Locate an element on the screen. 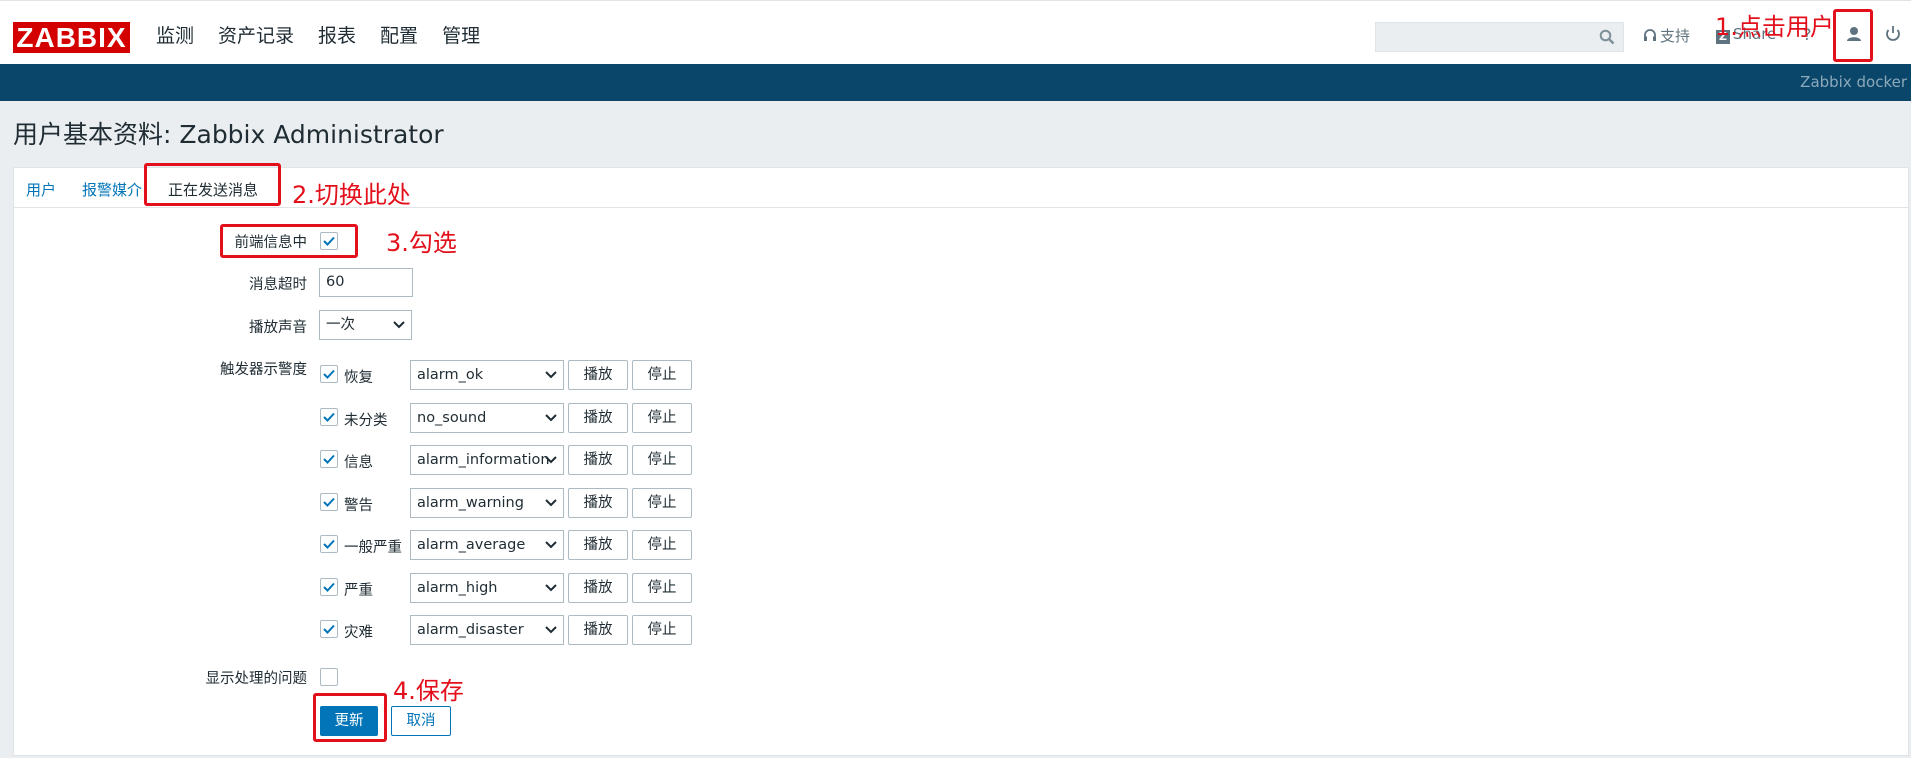 This screenshot has width=1911, height=758. menu-item-configuration: 配置 is located at coordinates (399, 36).